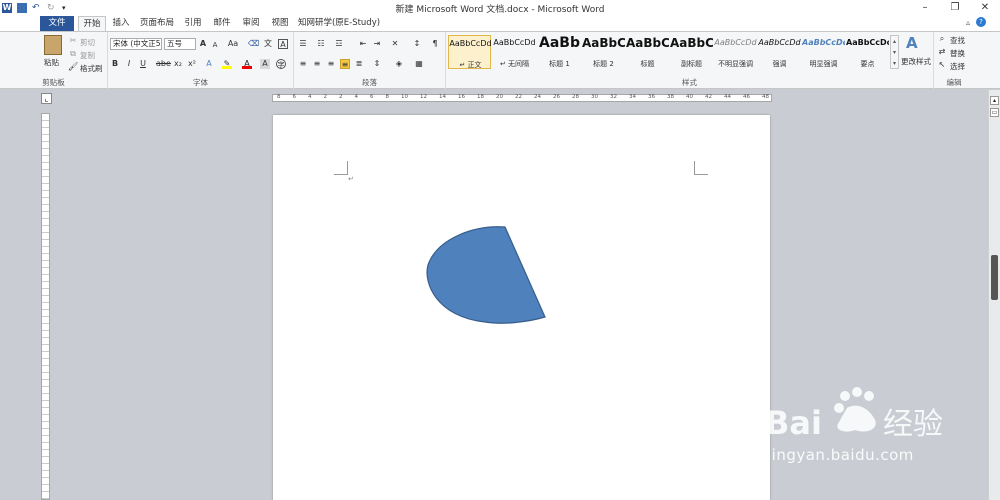 The width and height of the screenshot is (1000, 500). I want to click on tab-review: 审阅, so click(251, 23).